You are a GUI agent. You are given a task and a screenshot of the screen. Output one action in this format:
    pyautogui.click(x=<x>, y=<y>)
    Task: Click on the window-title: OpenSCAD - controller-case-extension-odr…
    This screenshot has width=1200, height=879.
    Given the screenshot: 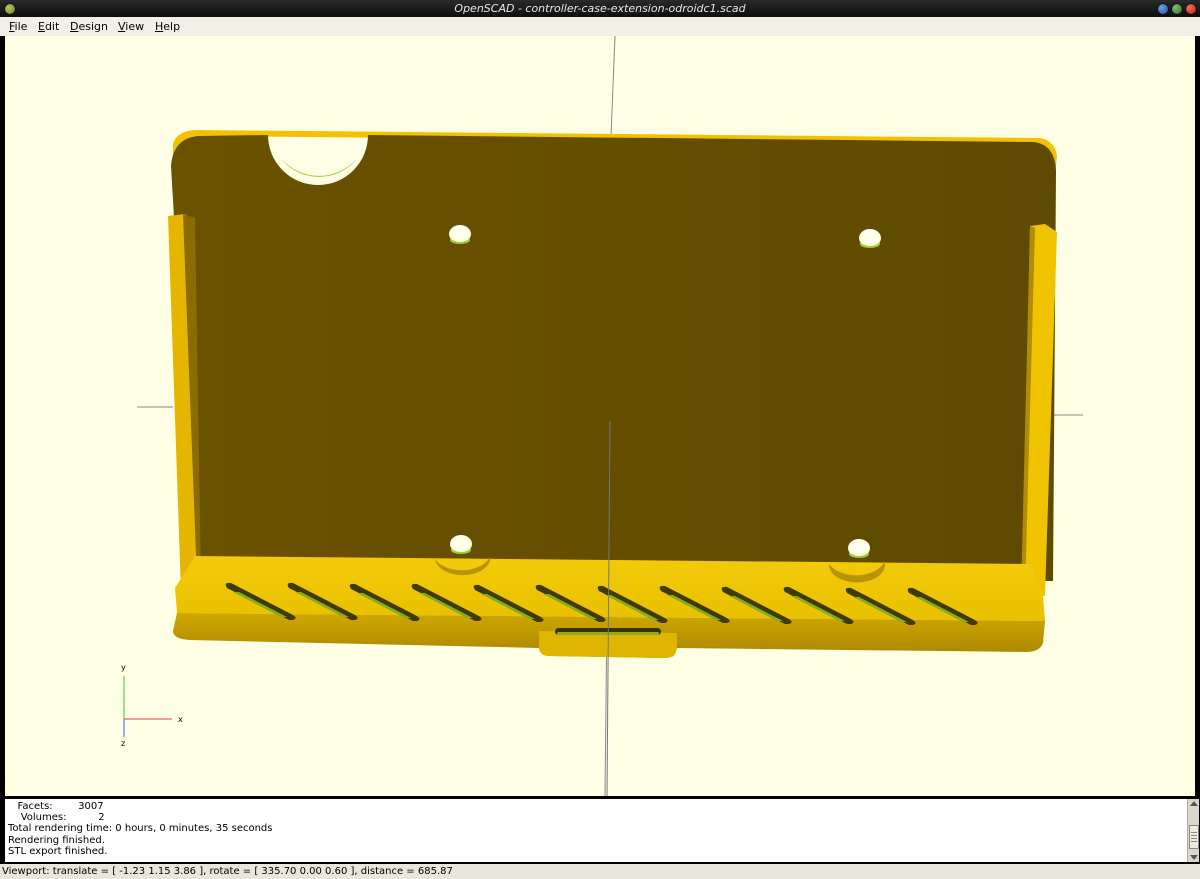 What is the action you would take?
    pyautogui.click(x=600, y=8)
    